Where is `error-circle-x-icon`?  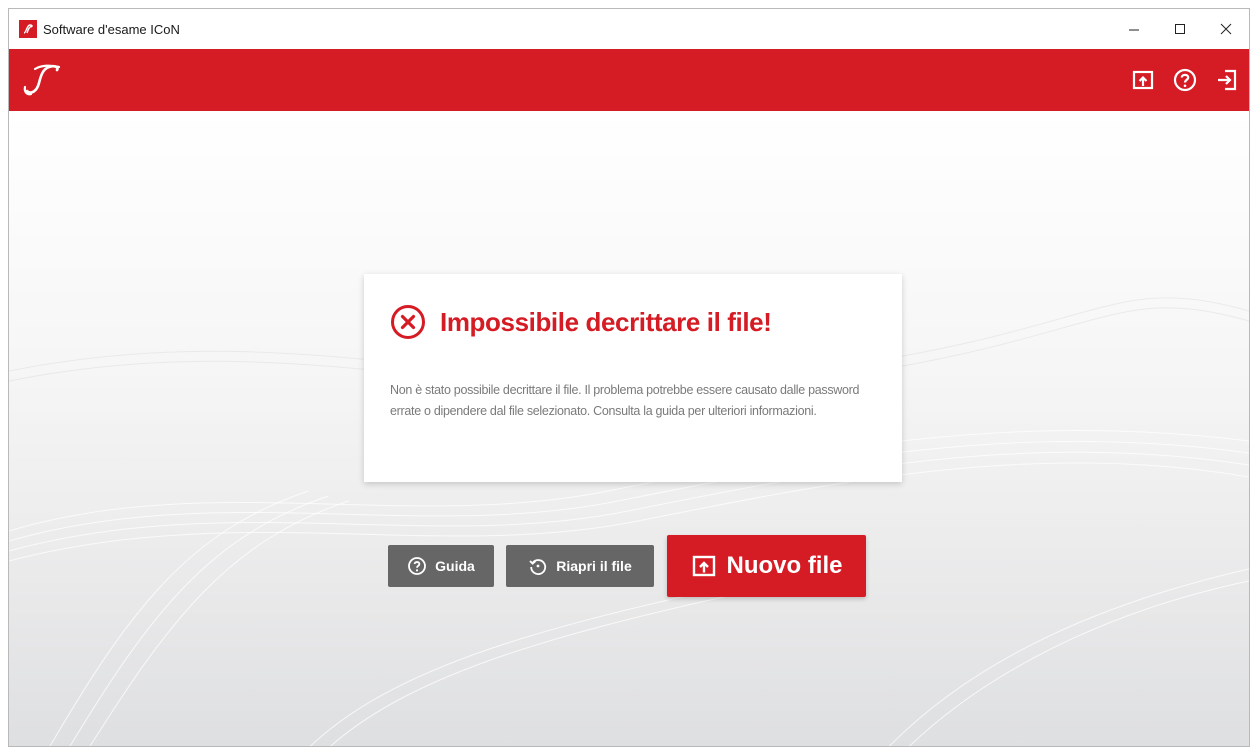
error-circle-x-icon is located at coordinates (408, 322).